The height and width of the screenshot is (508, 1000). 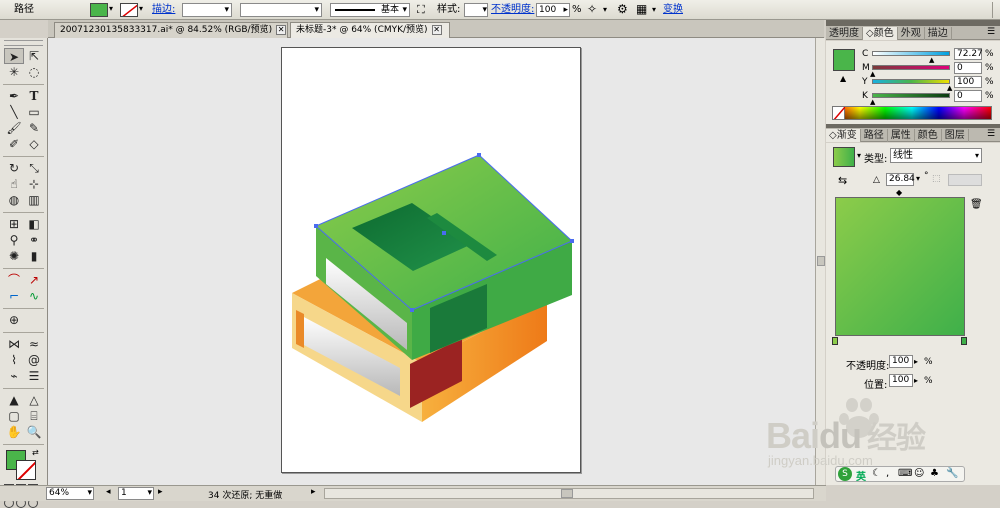 What do you see at coordinates (108, 492) in the screenshot?
I see `prev-page-icon: ◂` at bounding box center [108, 492].